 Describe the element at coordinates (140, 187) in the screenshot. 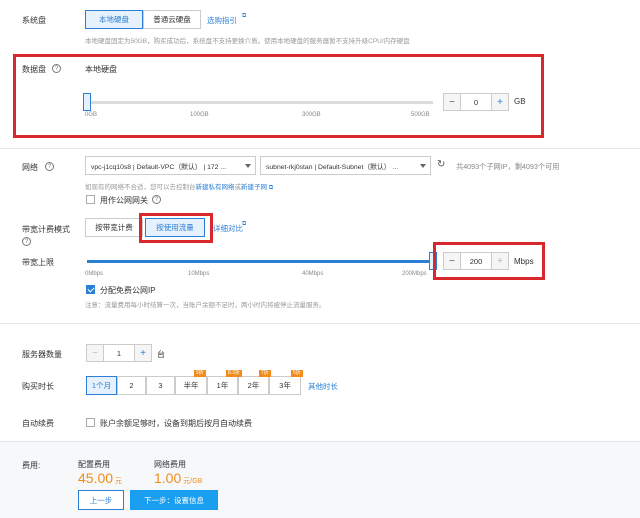

I see `network-note-text: 如现有的网络不合适，您可以去控制台` at that location.